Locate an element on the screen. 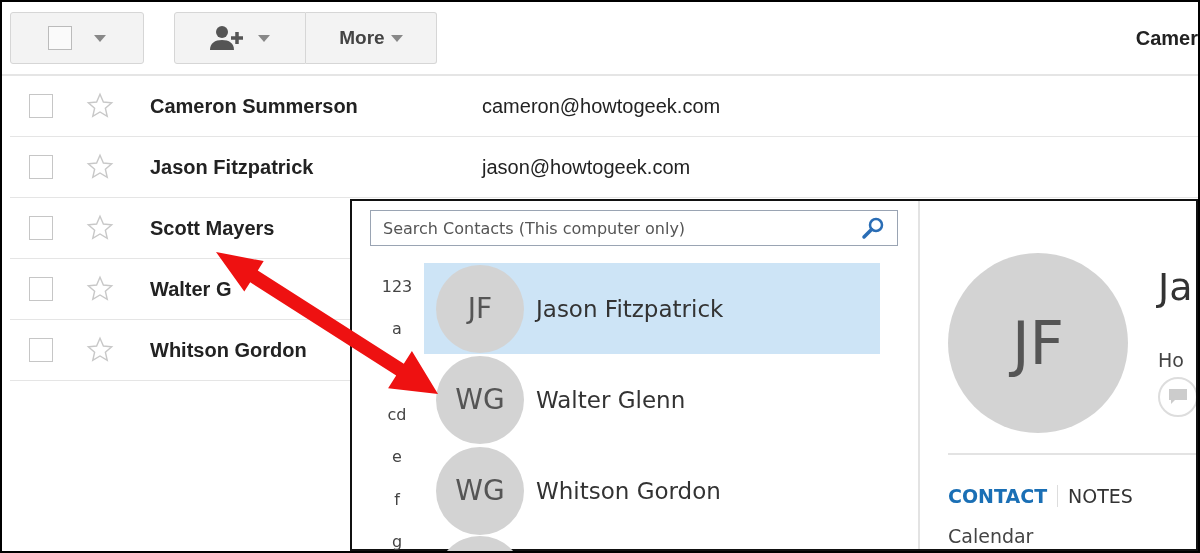  chat-button is located at coordinates (1177, 397).